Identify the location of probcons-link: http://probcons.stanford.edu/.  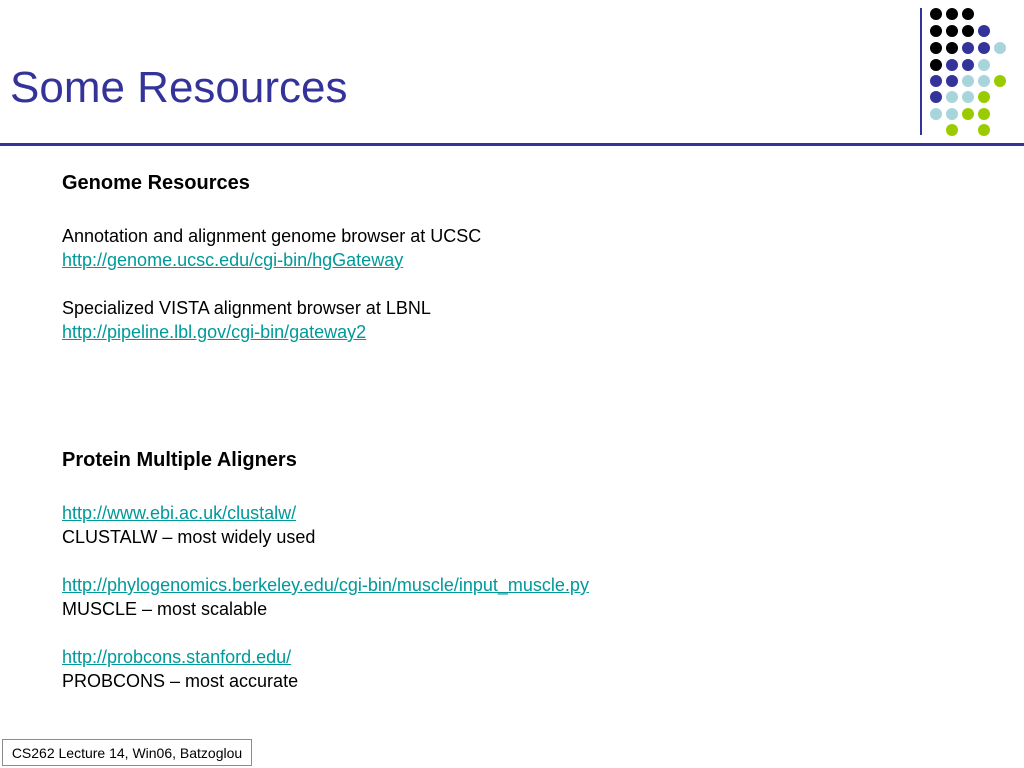
(176, 657).